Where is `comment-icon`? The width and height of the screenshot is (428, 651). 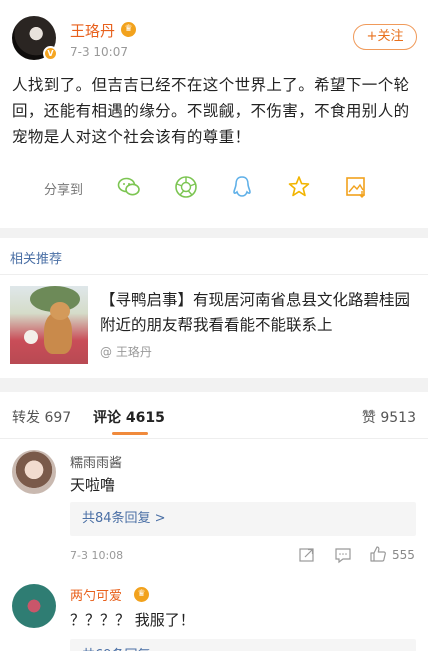 comment-icon is located at coordinates (343, 555).